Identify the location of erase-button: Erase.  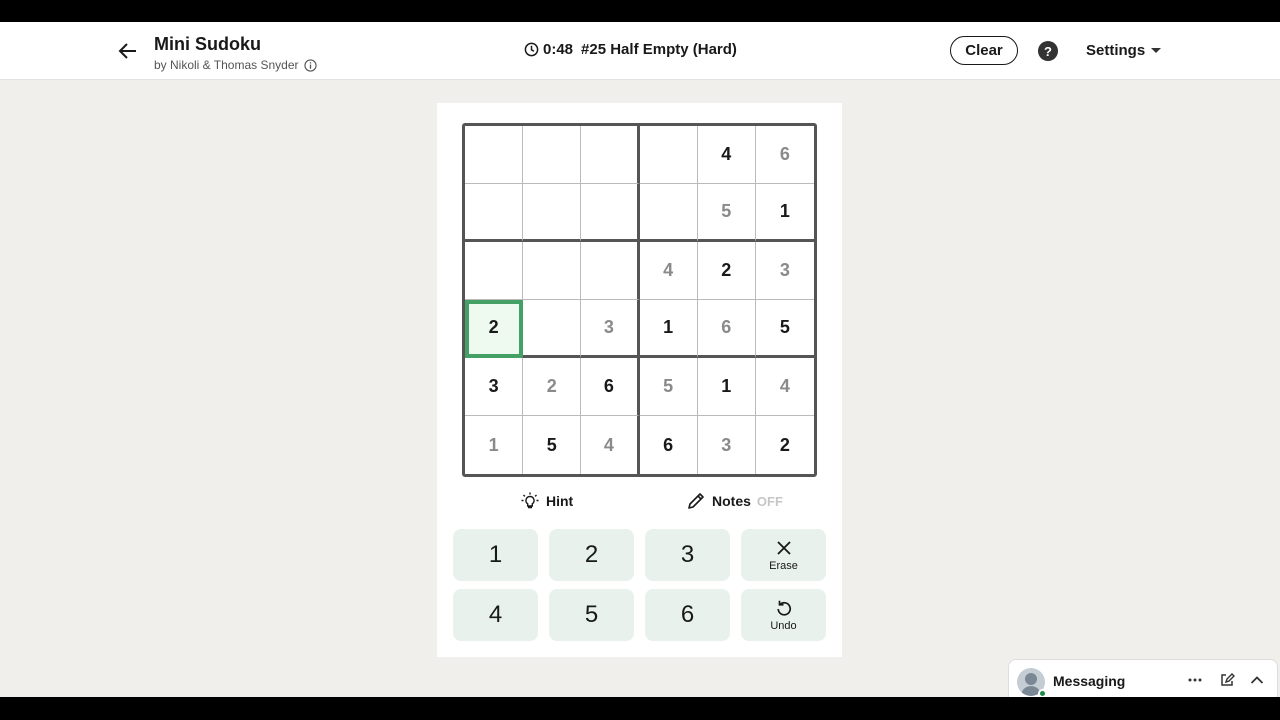
(783, 555).